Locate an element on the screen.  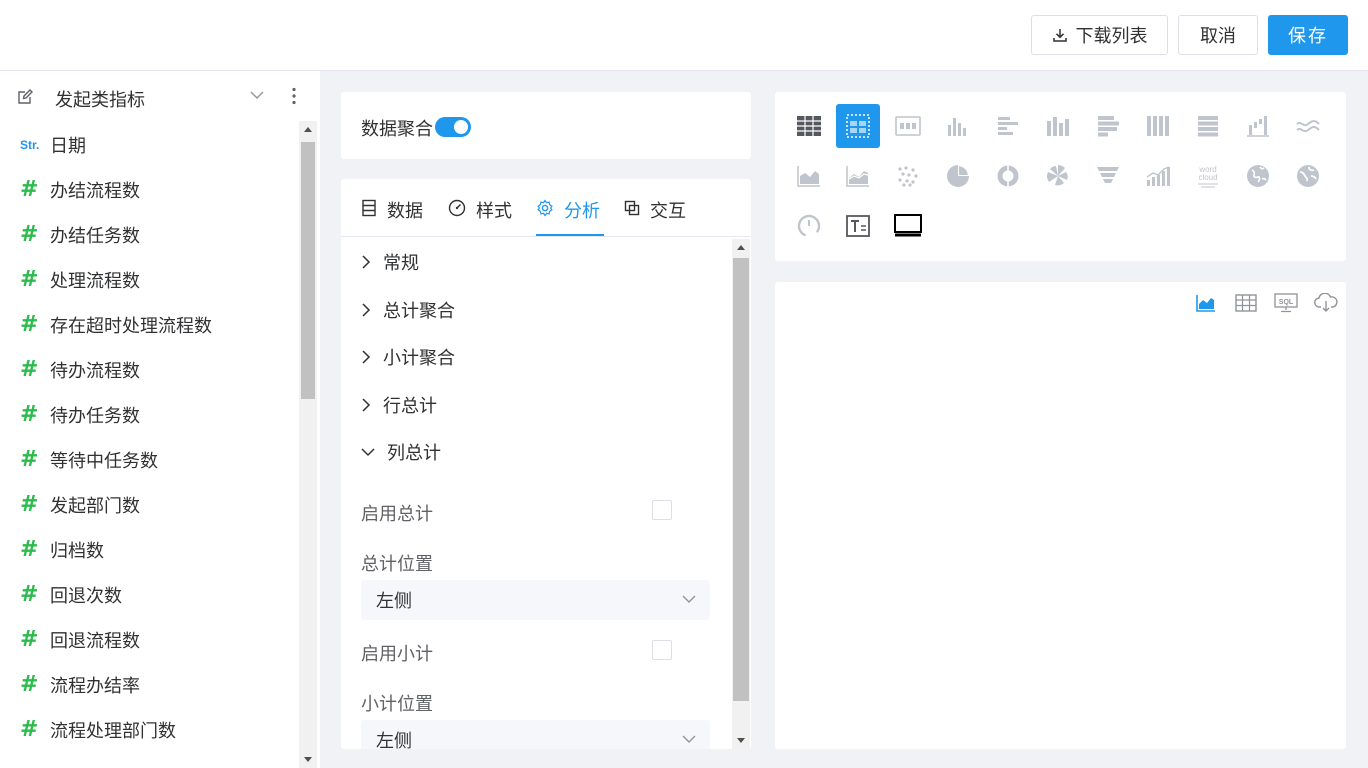
field-item: # 归档数 is located at coordinates (148, 549).